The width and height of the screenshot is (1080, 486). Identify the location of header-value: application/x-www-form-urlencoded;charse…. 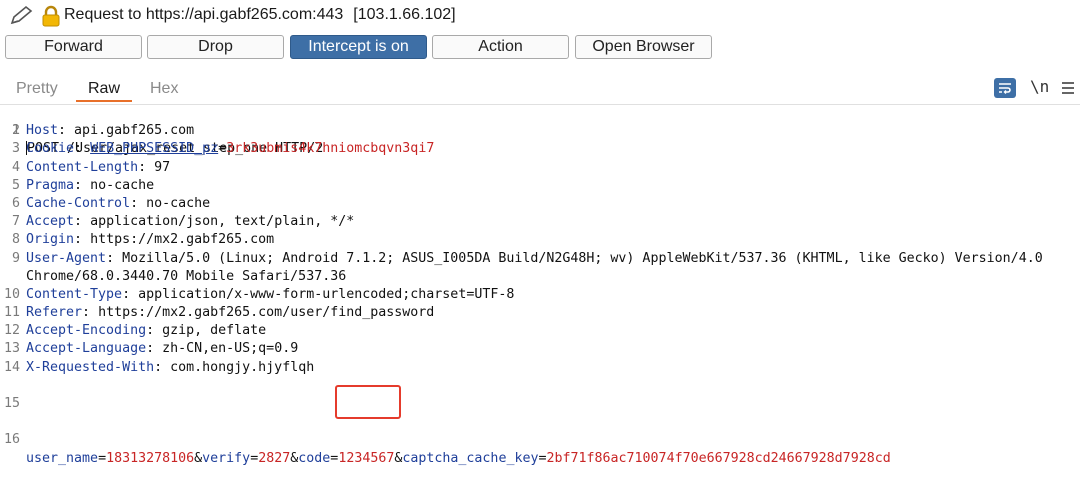
(322, 294).